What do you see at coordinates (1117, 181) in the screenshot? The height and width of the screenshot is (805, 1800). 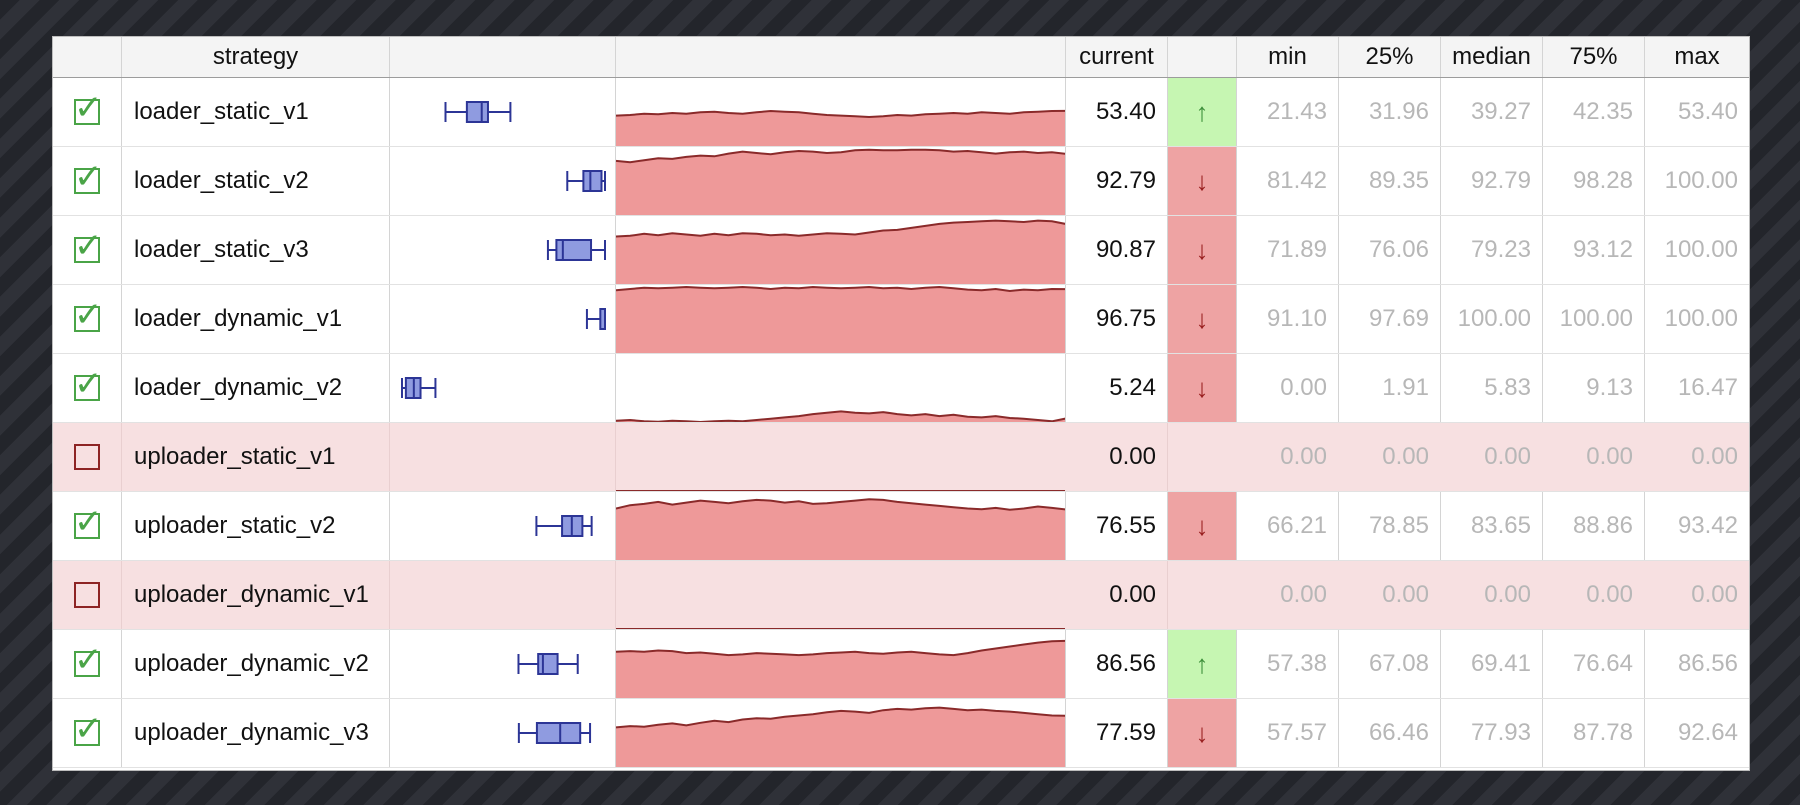 I see `current-value: 92.79` at bounding box center [1117, 181].